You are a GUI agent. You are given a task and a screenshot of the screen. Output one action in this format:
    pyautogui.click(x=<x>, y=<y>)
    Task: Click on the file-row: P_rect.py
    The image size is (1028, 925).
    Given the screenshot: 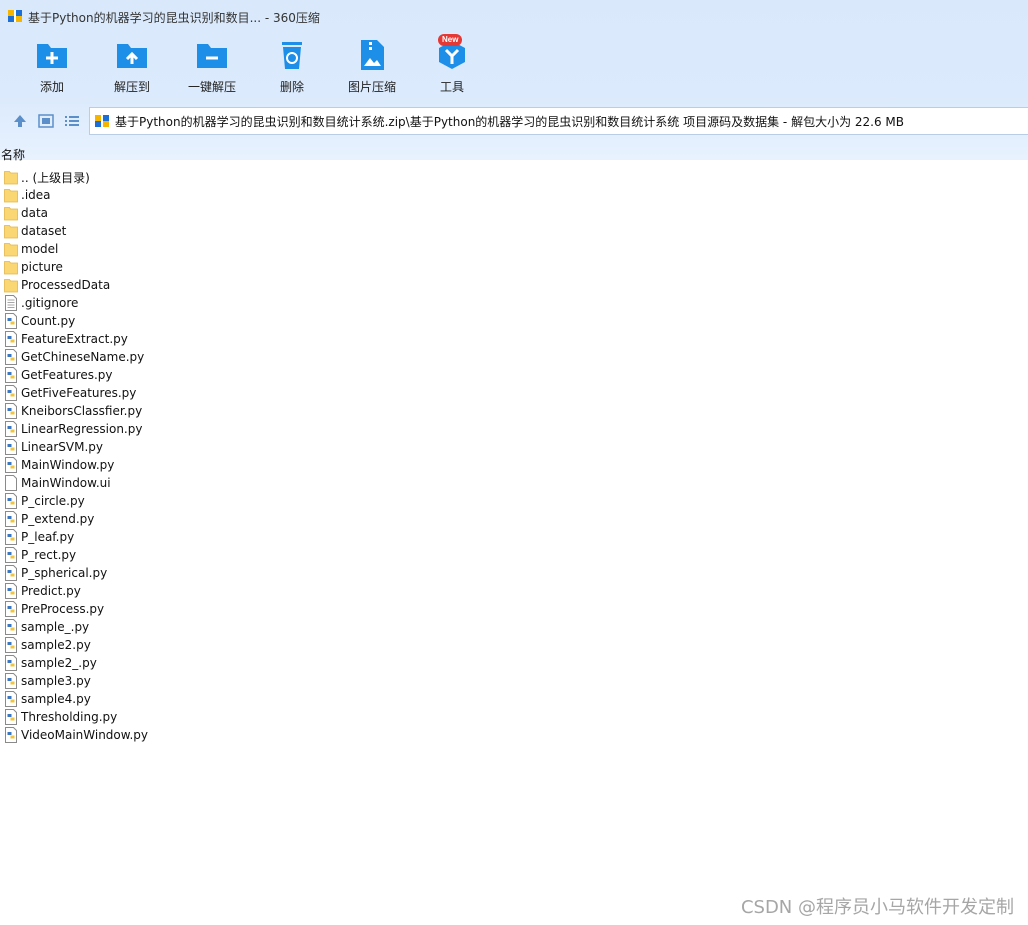 What is the action you would take?
    pyautogui.click(x=514, y=555)
    